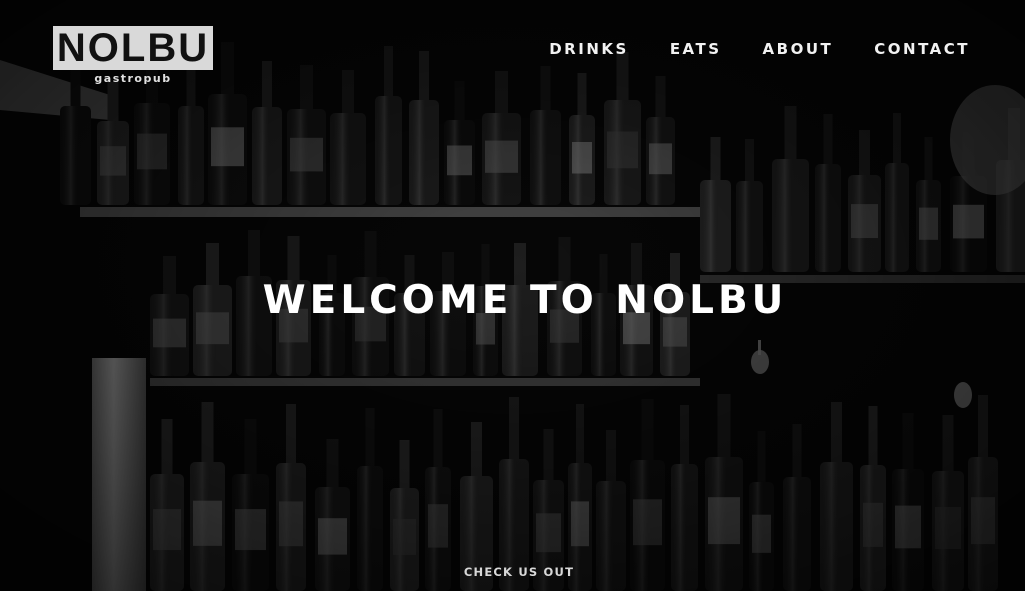 The height and width of the screenshot is (591, 1025). I want to click on nav-item-about: ABOUT, so click(798, 49).